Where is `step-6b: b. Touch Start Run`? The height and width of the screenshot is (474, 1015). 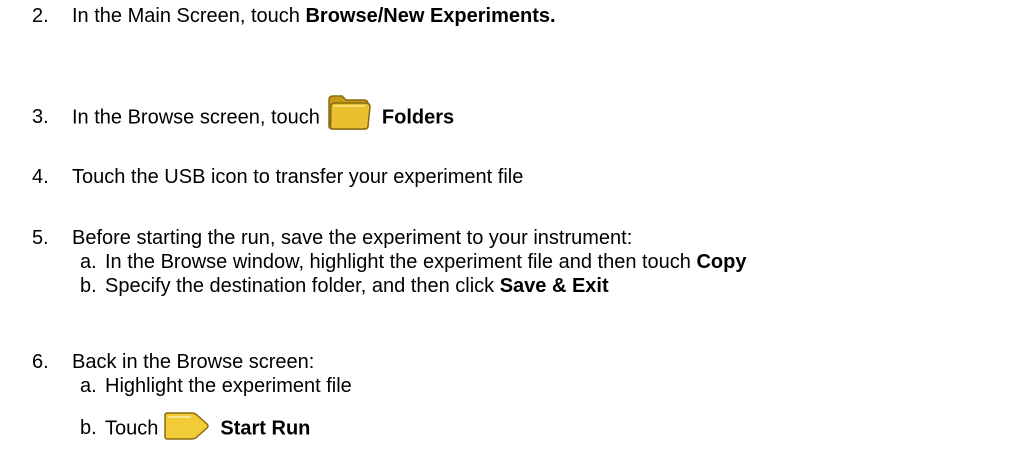
step-6b: b. Touch Start Run is located at coordinates (195, 427).